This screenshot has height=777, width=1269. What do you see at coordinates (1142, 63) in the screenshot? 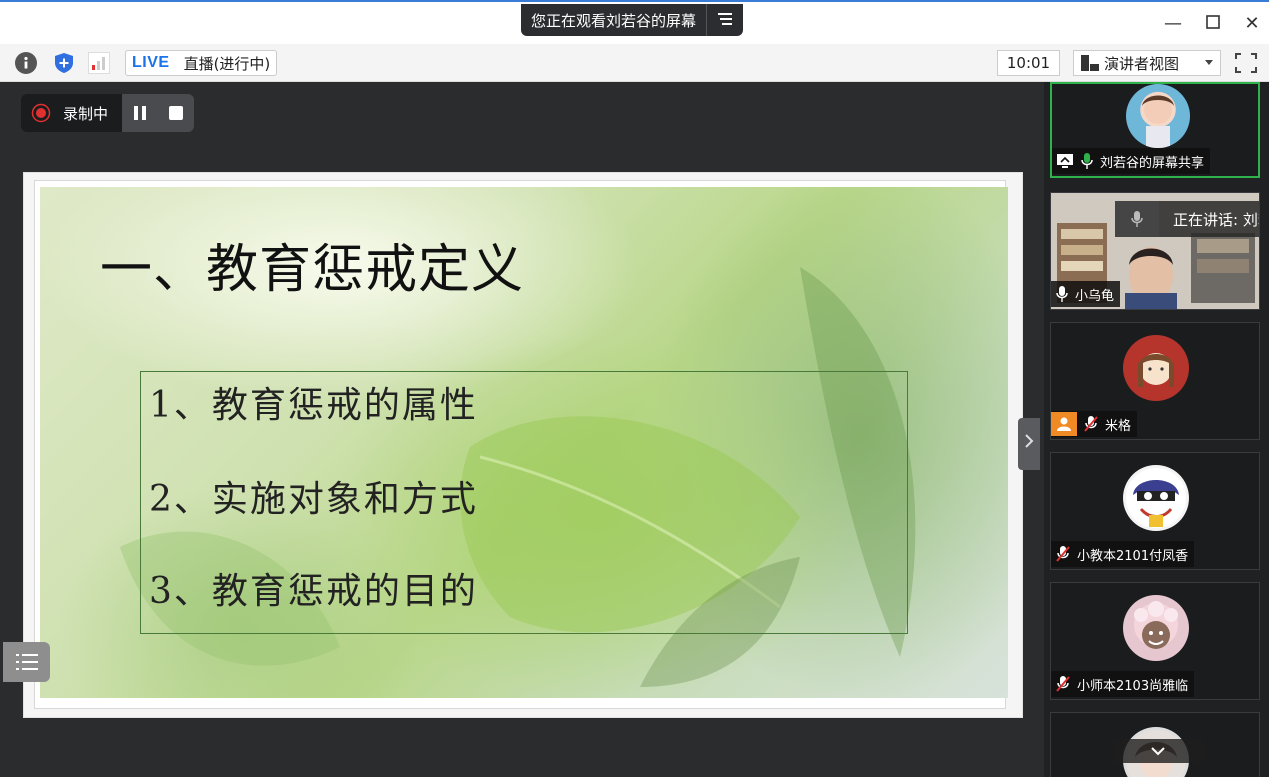
I see `view-mode-label: 演讲者视图` at bounding box center [1142, 63].